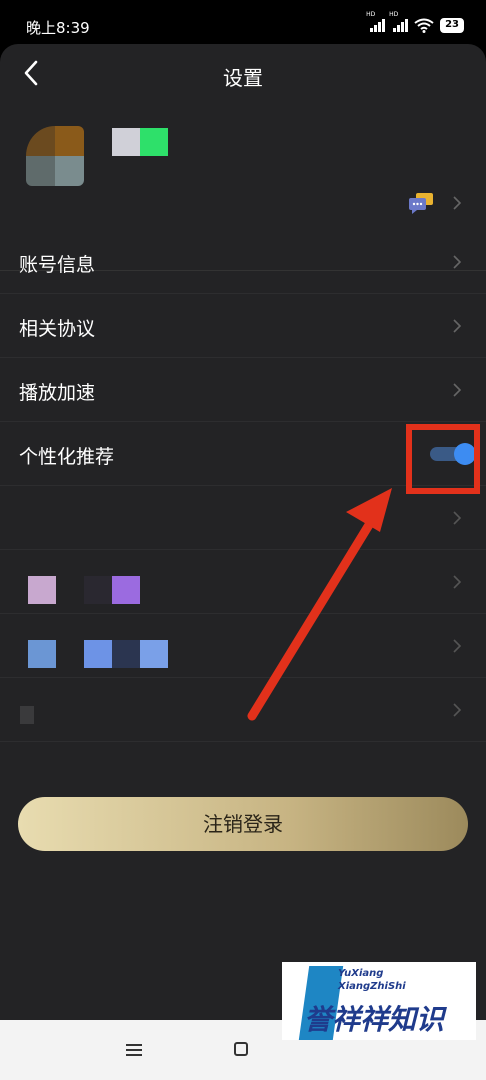  Describe the element at coordinates (55, 156) in the screenshot. I see `avatar` at that location.